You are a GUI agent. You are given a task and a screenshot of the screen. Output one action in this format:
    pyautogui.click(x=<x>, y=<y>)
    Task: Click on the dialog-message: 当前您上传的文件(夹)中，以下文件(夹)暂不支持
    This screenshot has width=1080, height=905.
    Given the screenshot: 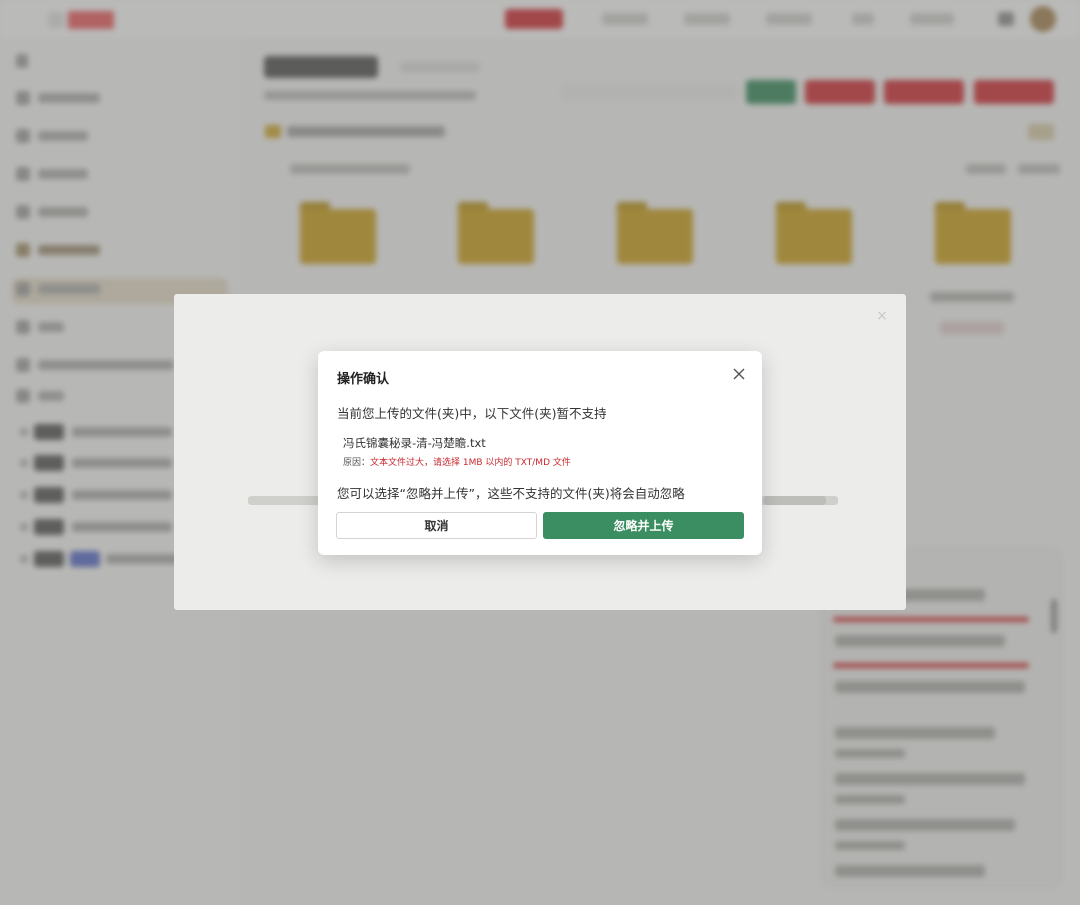 What is the action you would take?
    pyautogui.click(x=472, y=413)
    